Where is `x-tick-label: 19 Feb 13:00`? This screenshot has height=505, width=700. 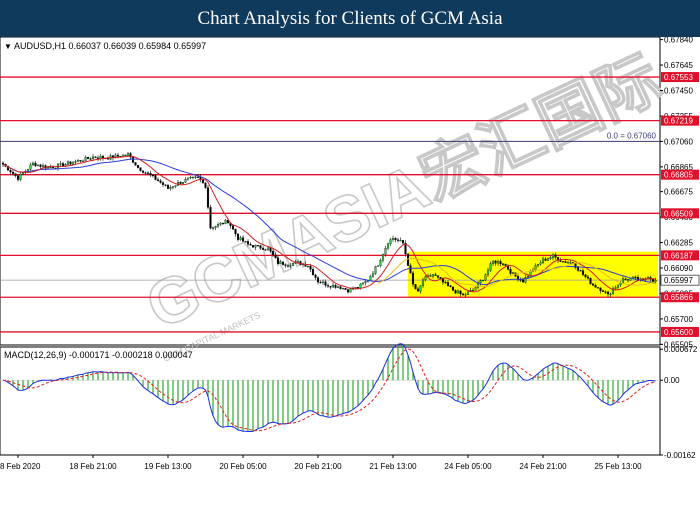 x-tick-label: 19 Feb 13:00 is located at coordinates (168, 466).